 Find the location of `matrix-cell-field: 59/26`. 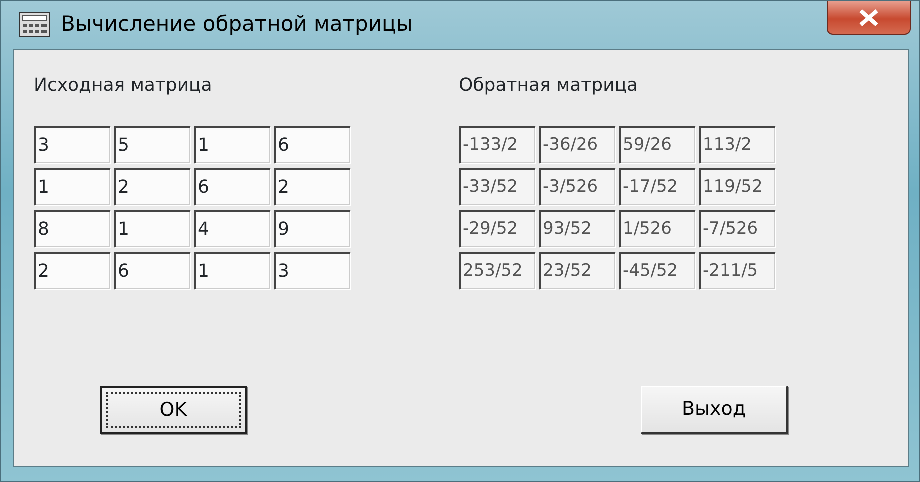

matrix-cell-field: 59/26 is located at coordinates (657, 145).